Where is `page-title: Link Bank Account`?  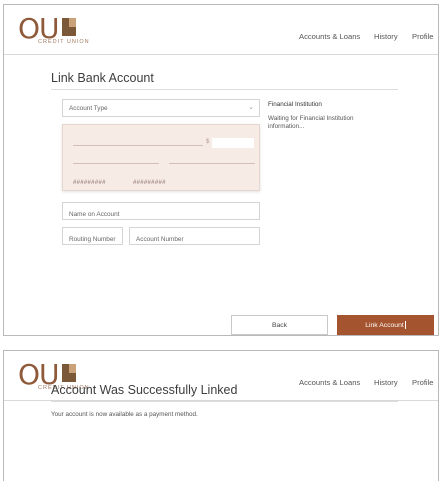 page-title: Link Bank Account is located at coordinates (102, 78).